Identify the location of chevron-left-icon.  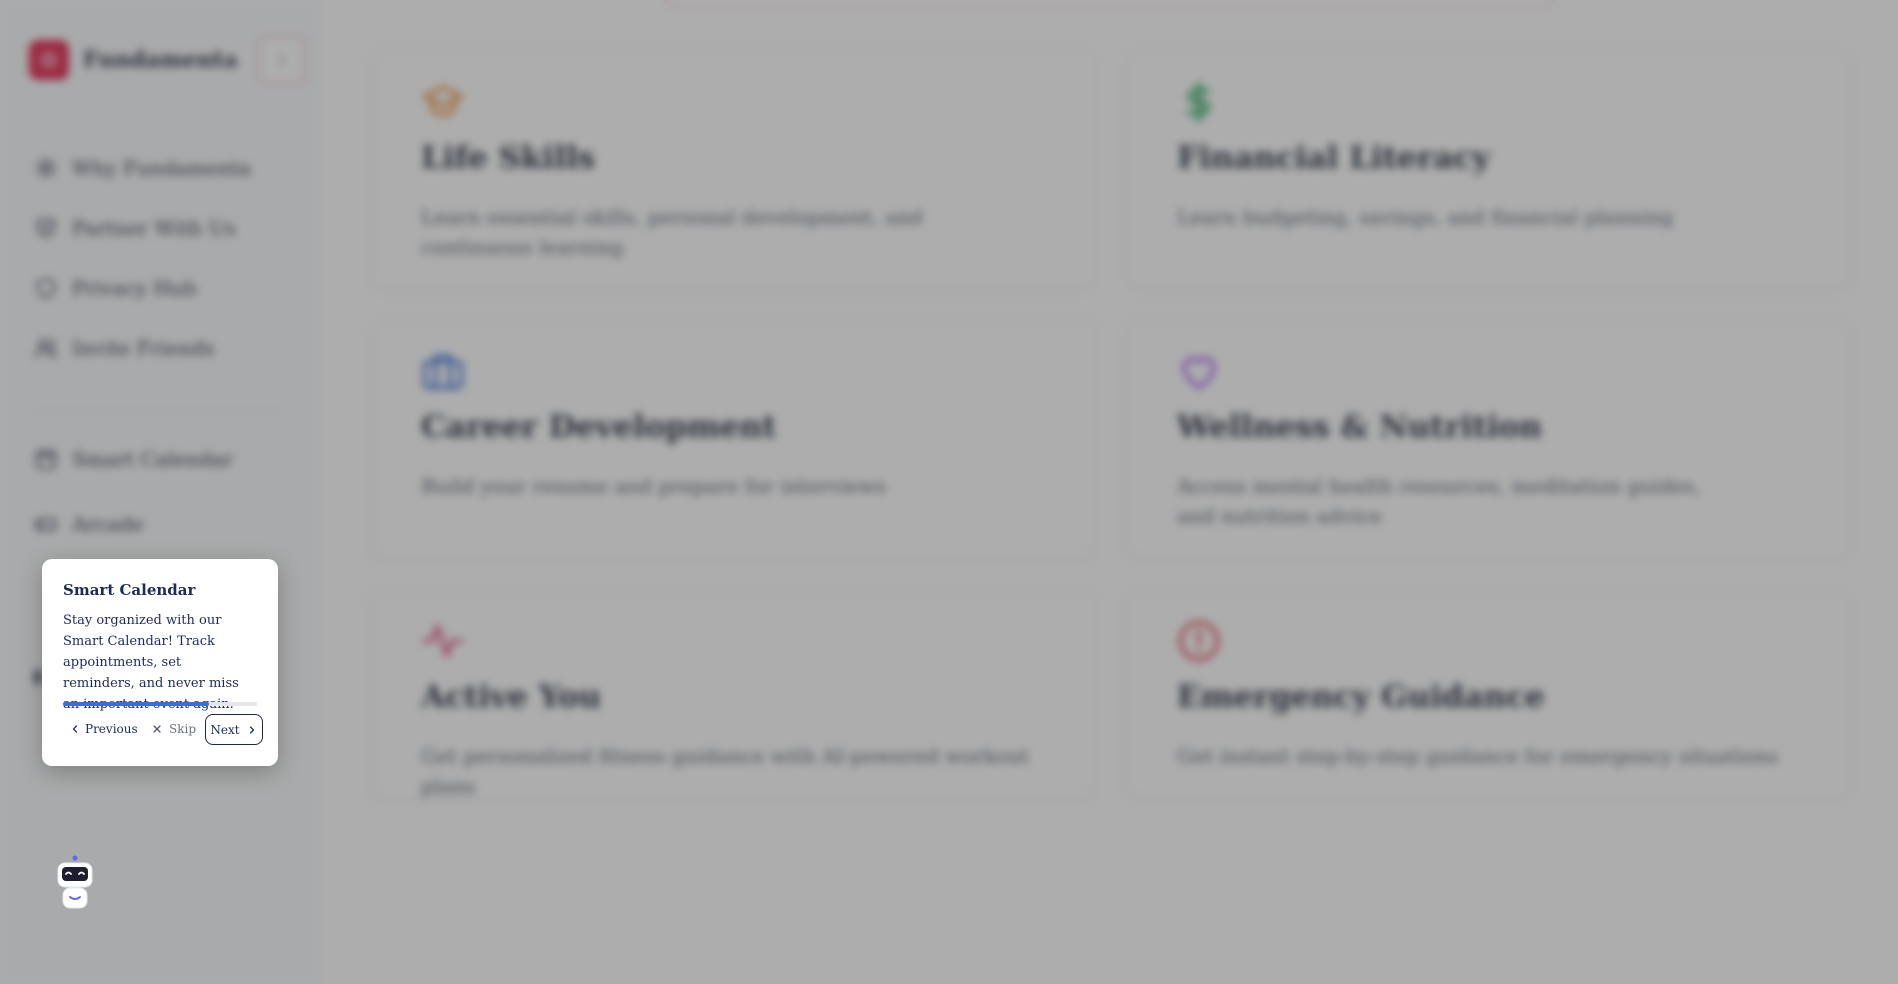
(75, 729).